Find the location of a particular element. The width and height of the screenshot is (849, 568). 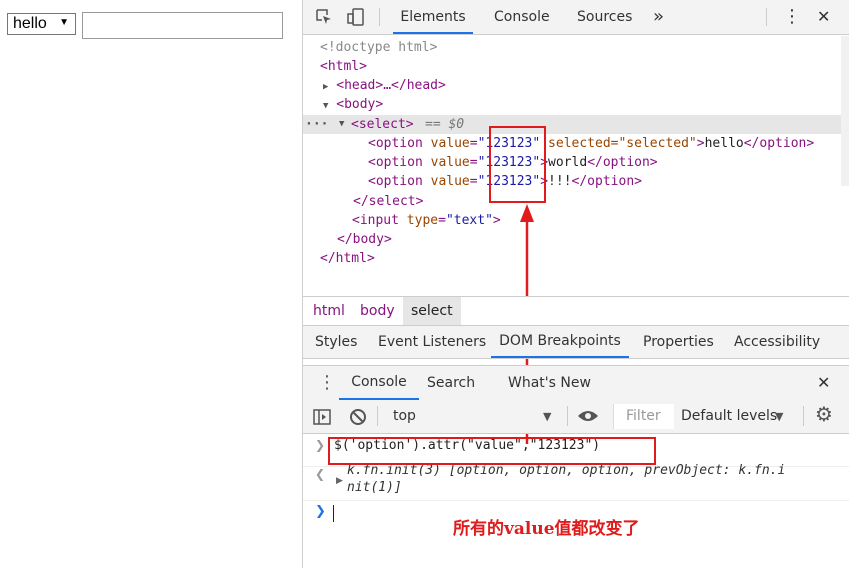

inspect-element-icon is located at coordinates (324, 17).